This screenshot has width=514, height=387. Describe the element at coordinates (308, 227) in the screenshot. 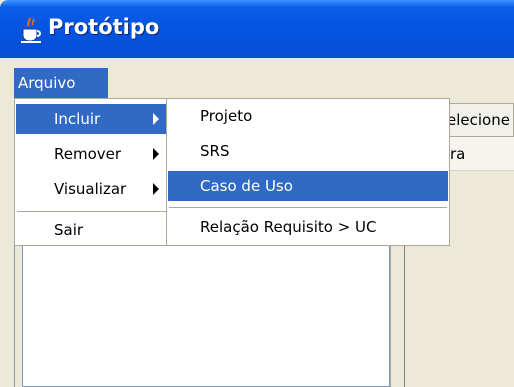

I see `menu-item-relacao-requisito-uc: Relação Requisito > UC` at that location.